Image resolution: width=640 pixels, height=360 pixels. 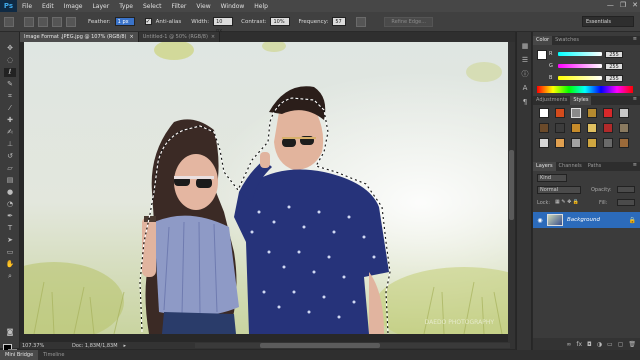 I want to click on feather-input: 1 px, so click(x=124, y=21).